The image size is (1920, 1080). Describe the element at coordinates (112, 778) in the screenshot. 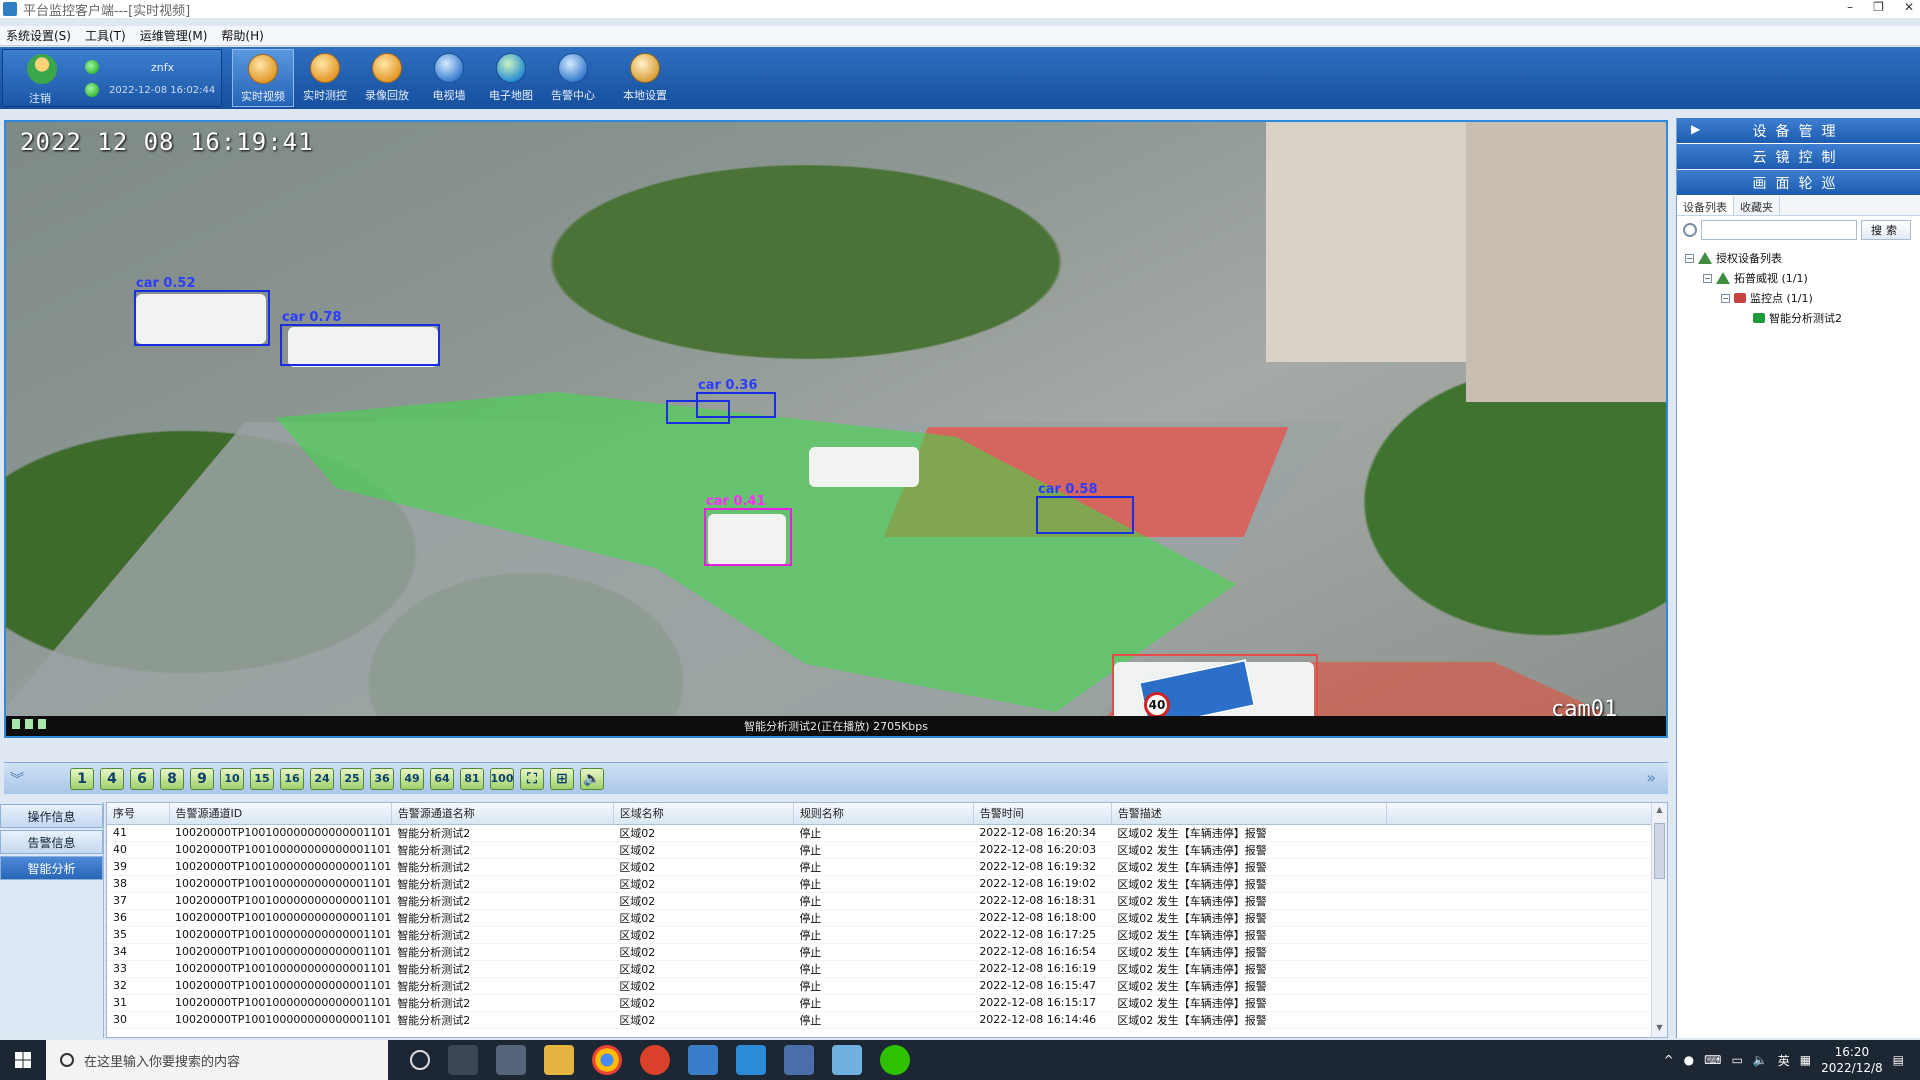

I see `layout-4-button: 4` at that location.